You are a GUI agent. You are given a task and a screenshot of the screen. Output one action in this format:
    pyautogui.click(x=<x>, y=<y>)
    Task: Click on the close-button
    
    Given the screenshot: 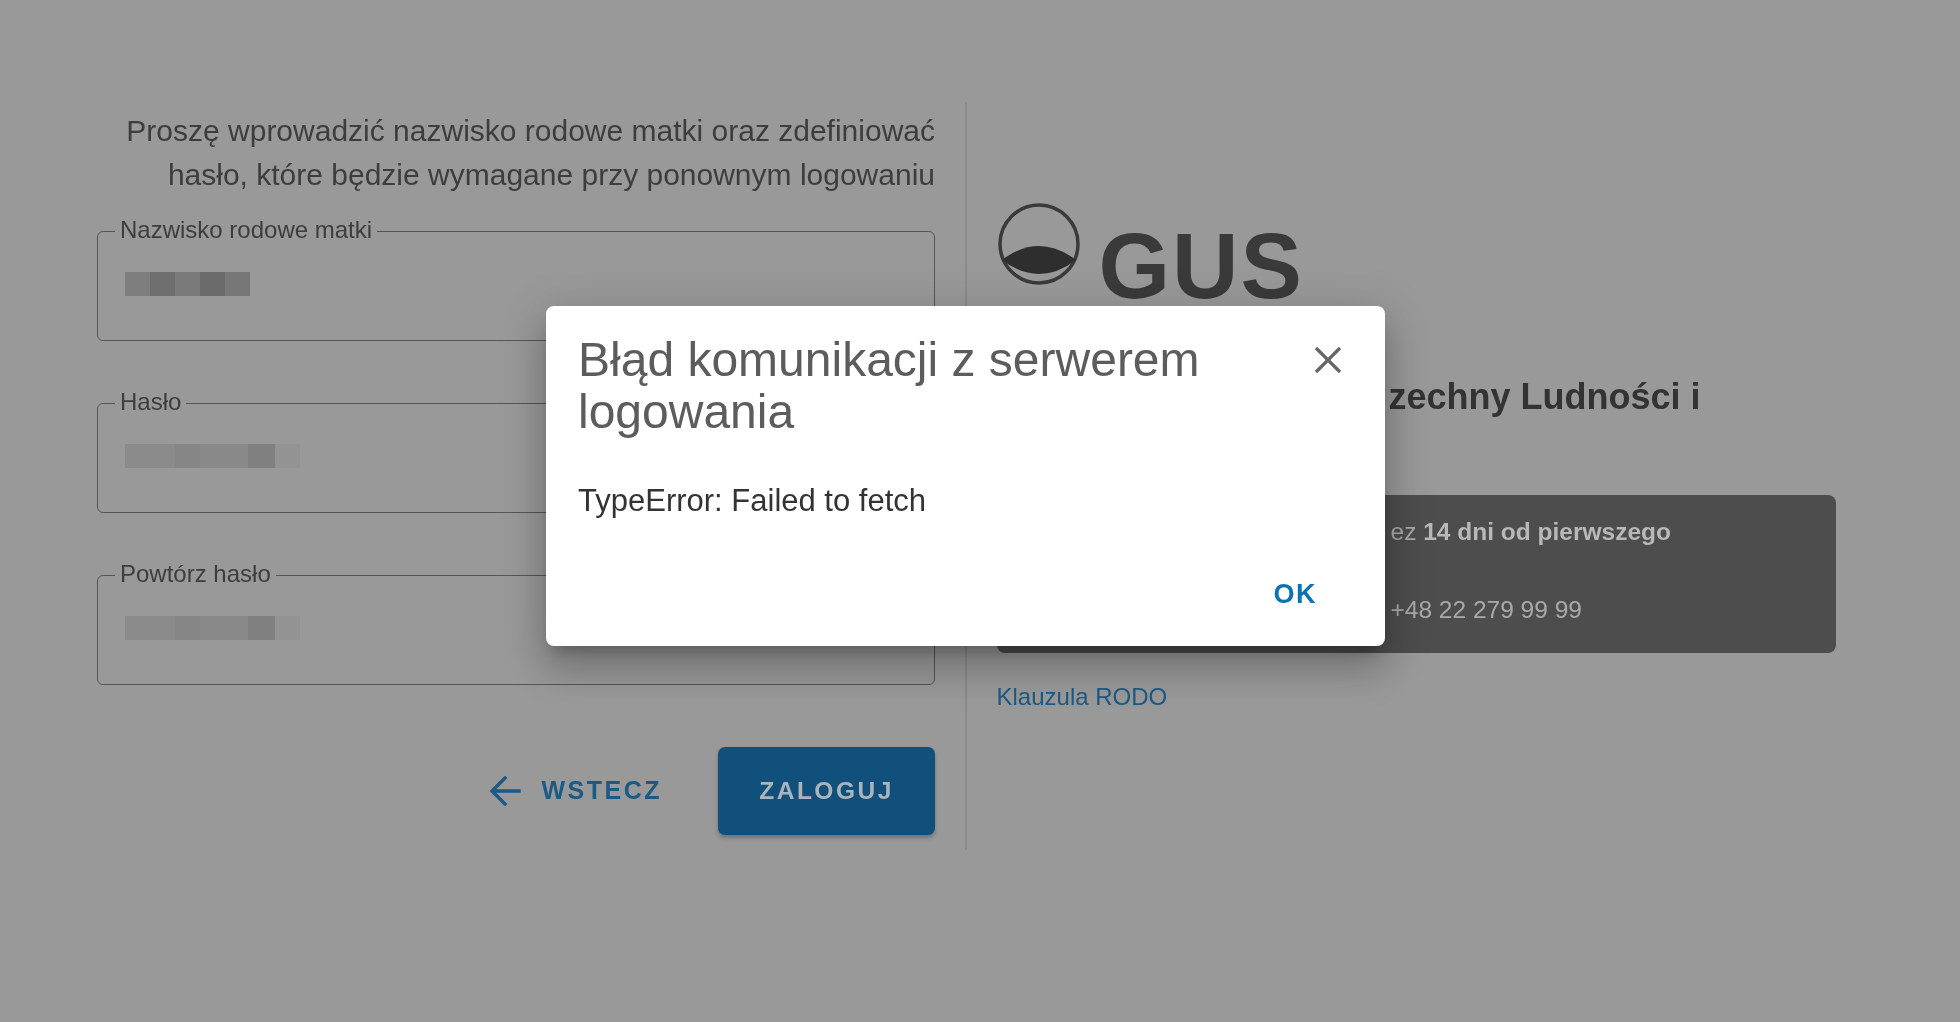 What is the action you would take?
    pyautogui.click(x=1328, y=360)
    